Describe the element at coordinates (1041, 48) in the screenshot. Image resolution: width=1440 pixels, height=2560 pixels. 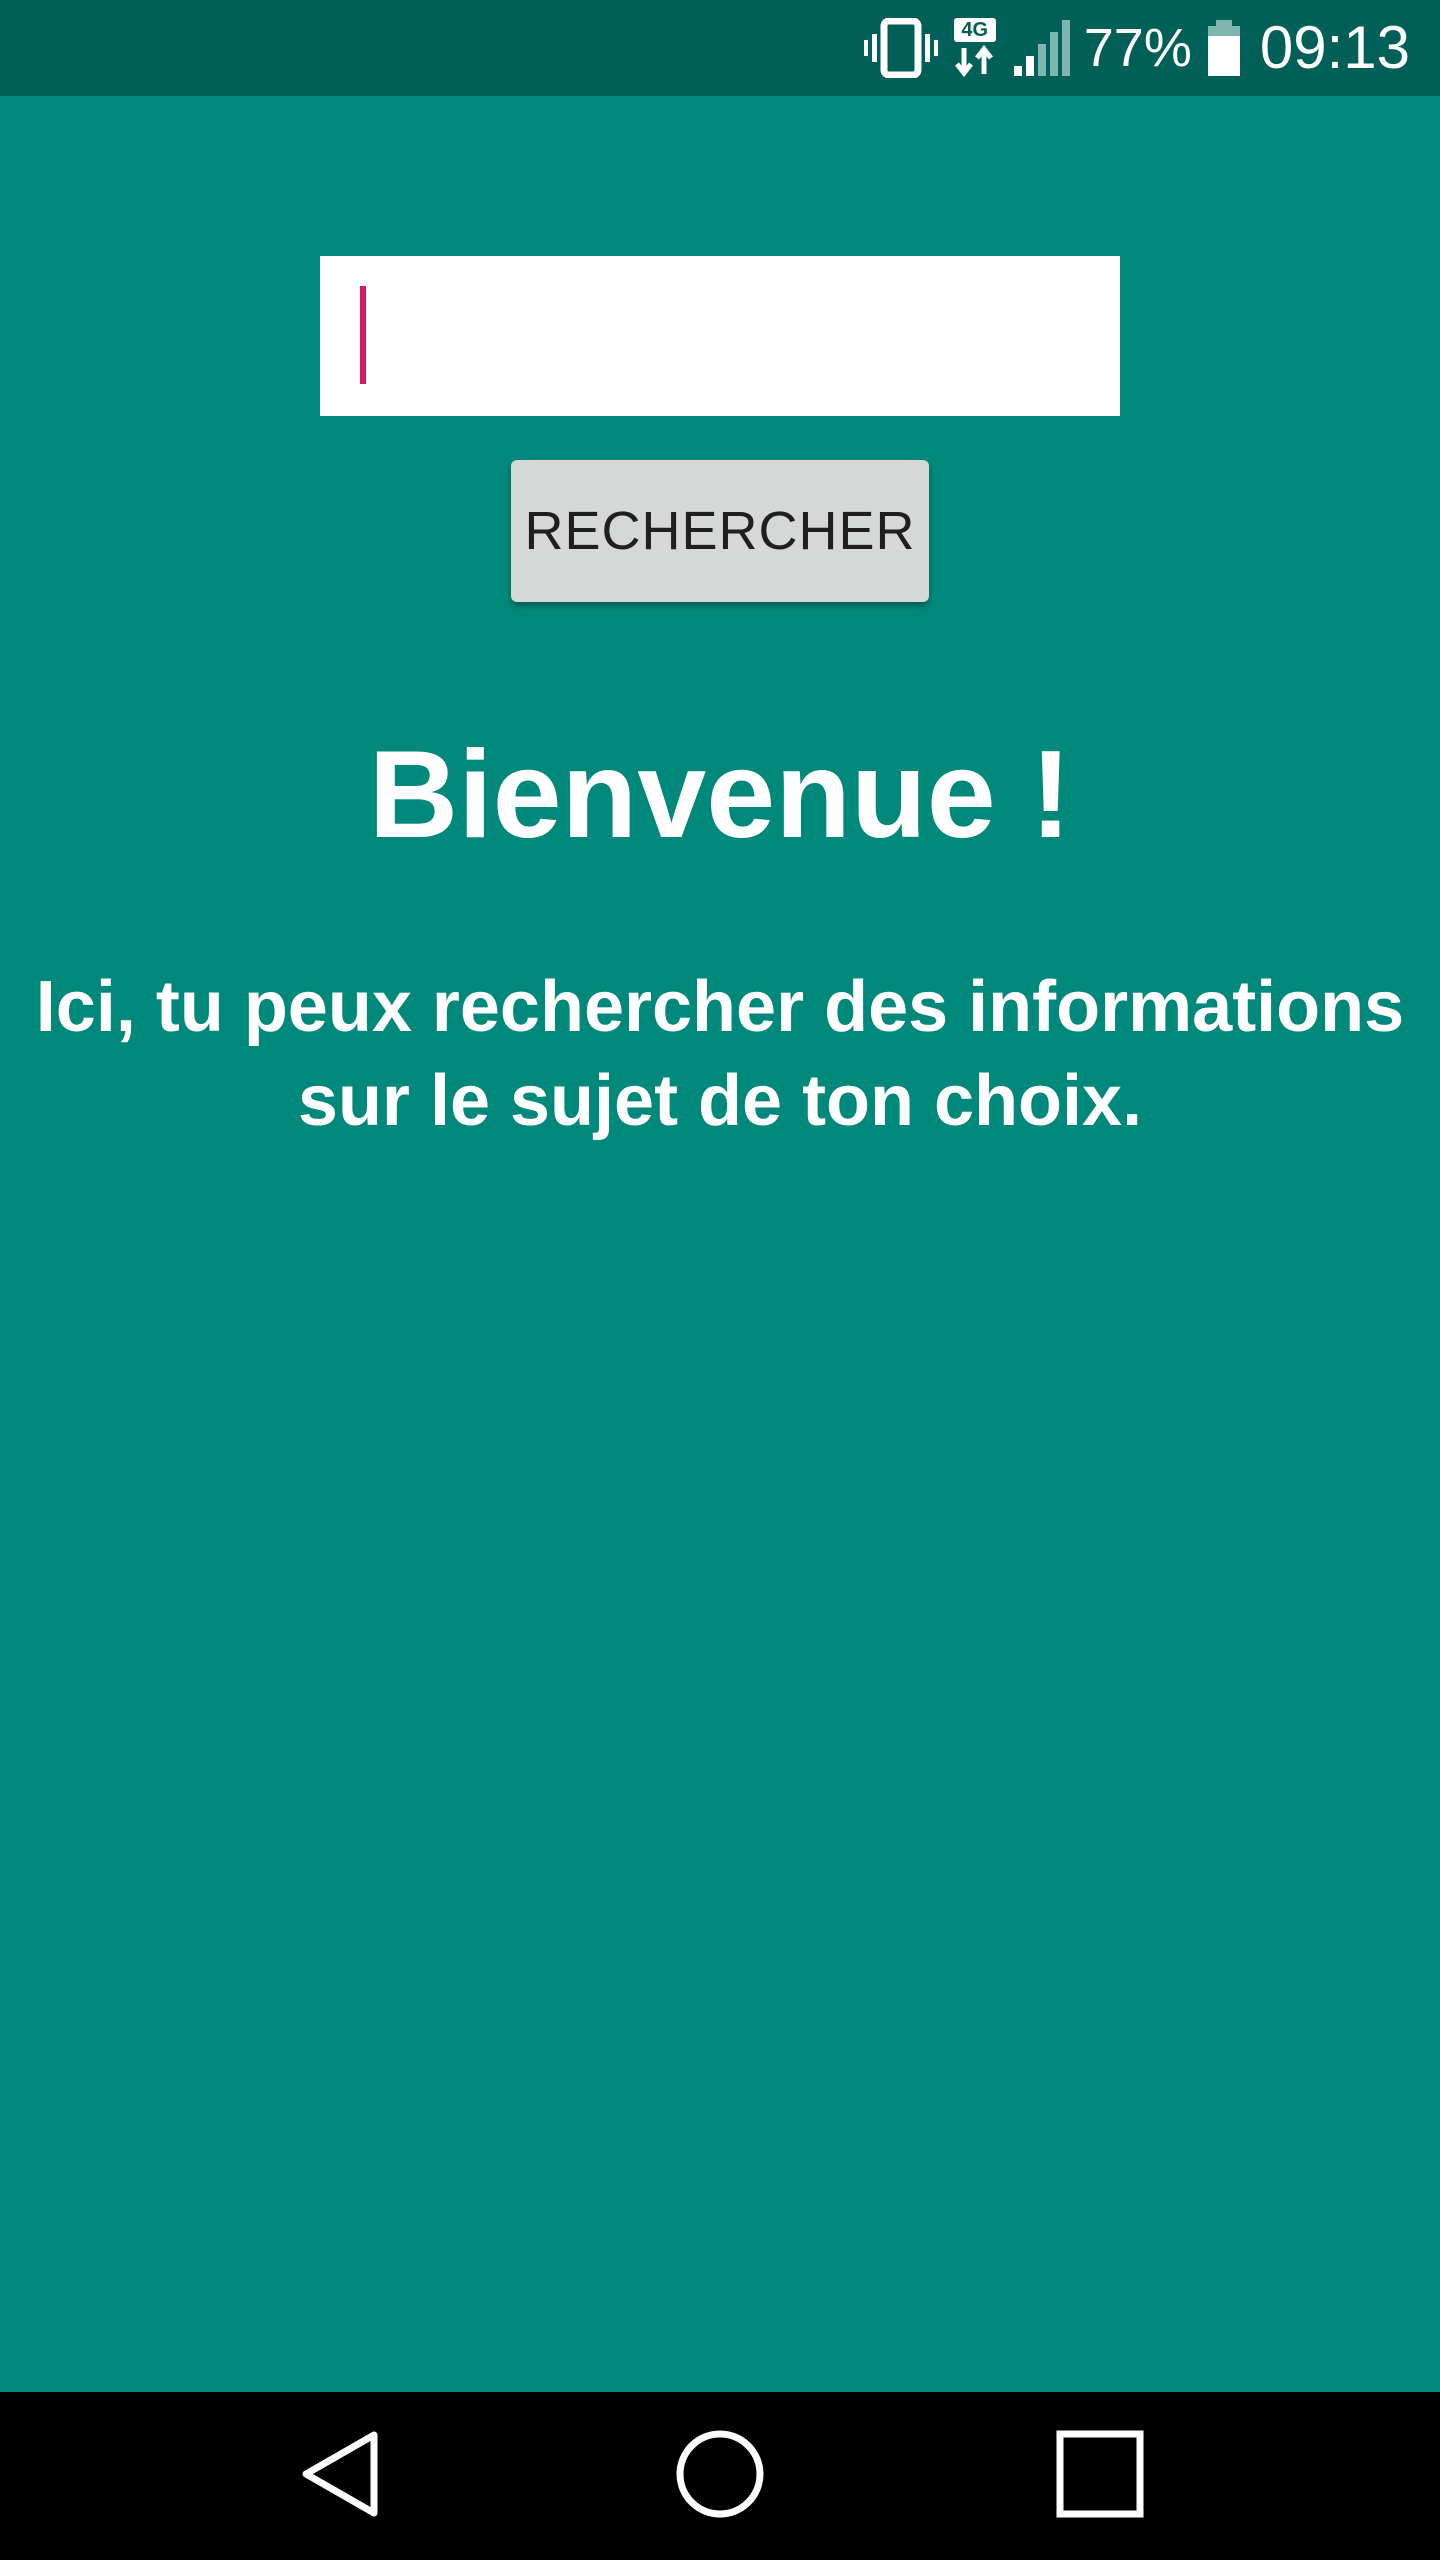
I see `signal-icon` at that location.